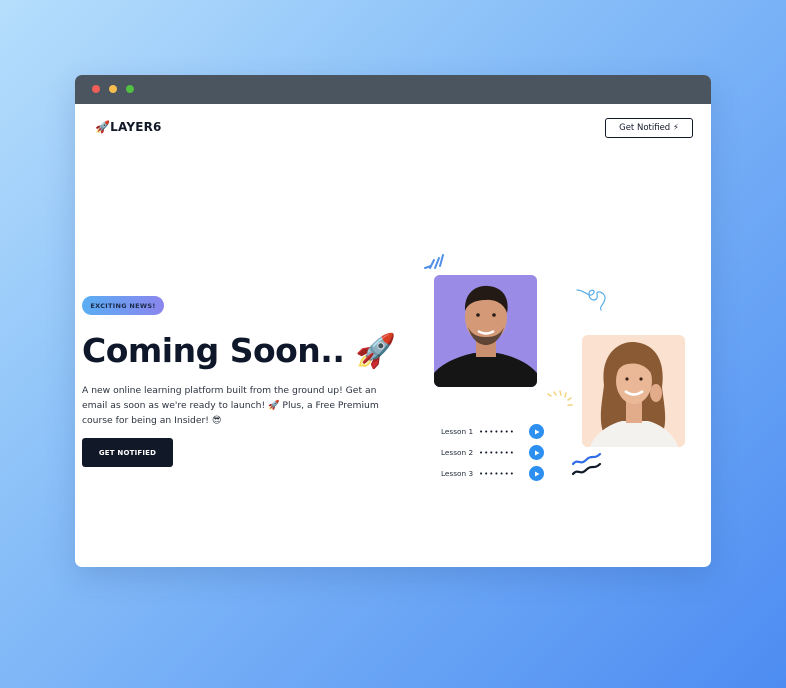  What do you see at coordinates (130, 89) in the screenshot?
I see `maximize-window-dot` at bounding box center [130, 89].